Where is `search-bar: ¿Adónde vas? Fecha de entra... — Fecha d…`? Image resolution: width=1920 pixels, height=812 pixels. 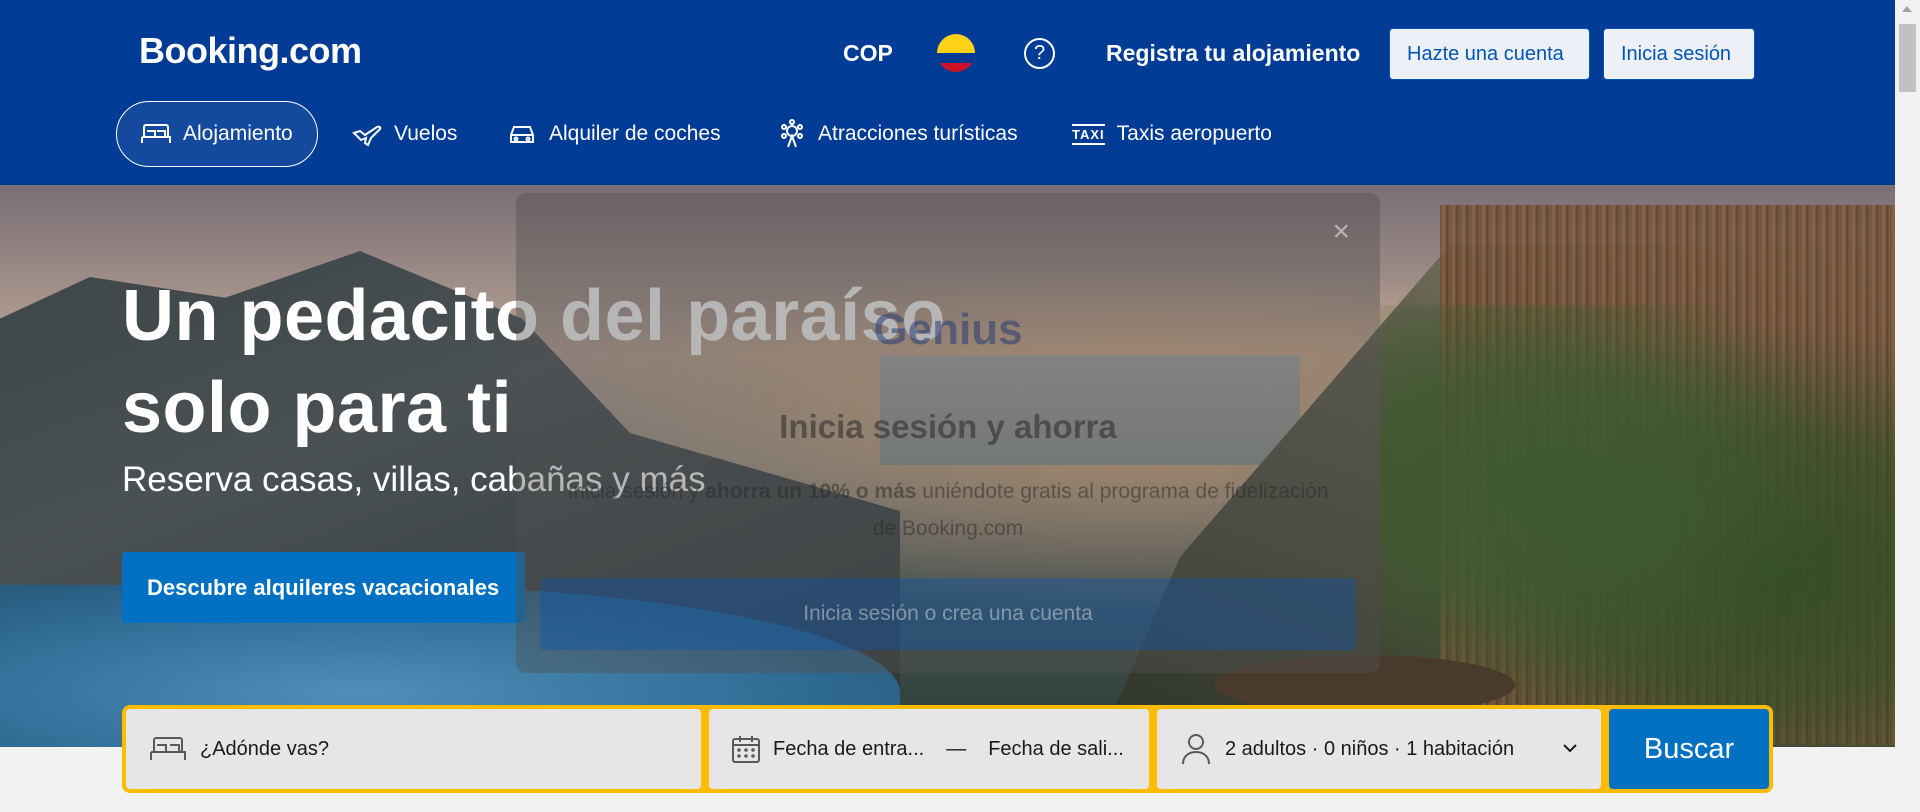
search-bar: ¿Adónde vas? Fecha de entra... — Fecha d… is located at coordinates (947, 749).